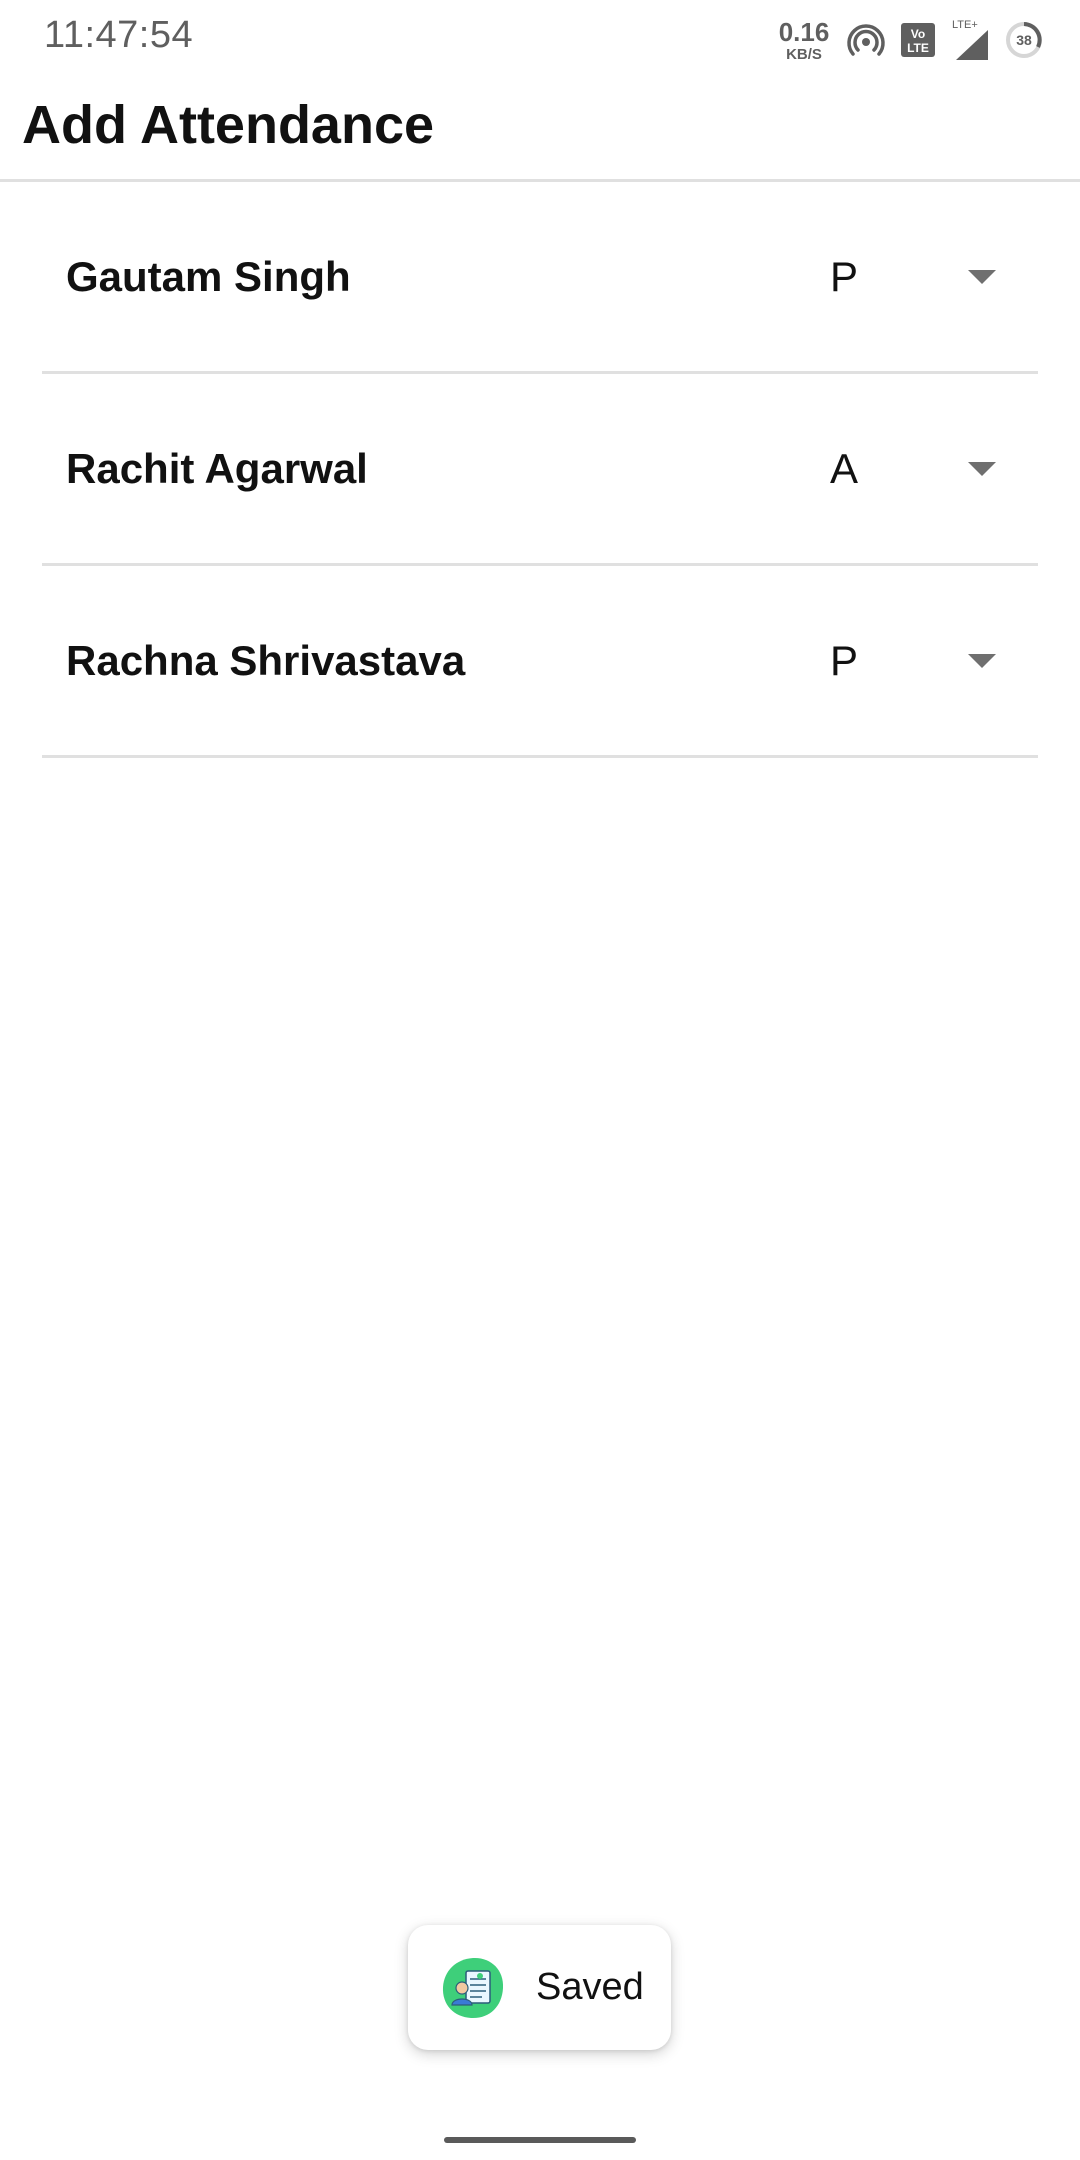 The width and height of the screenshot is (1080, 2160). Describe the element at coordinates (922, 469) in the screenshot. I see `attendance-status-dropdown: A` at that location.